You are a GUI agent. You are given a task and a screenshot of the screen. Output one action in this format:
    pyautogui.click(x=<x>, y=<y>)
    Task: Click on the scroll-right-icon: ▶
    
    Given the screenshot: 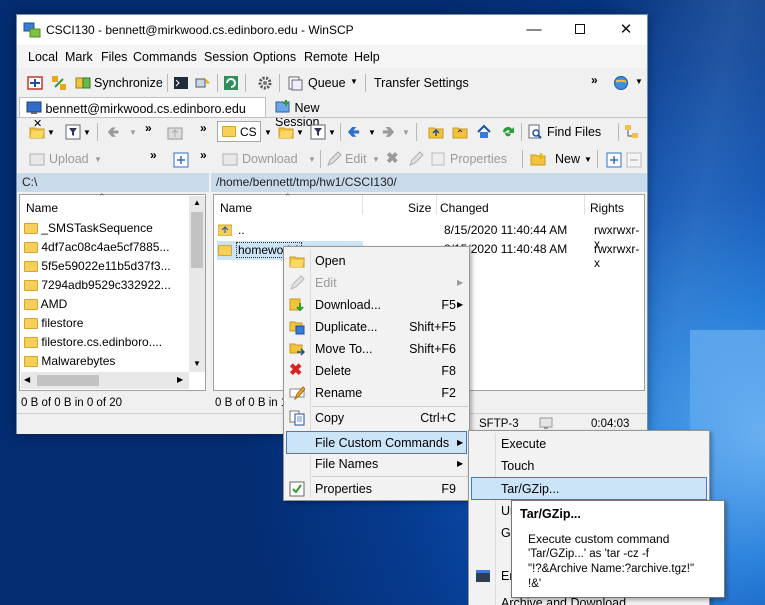 What is the action you would take?
    pyautogui.click(x=180, y=379)
    